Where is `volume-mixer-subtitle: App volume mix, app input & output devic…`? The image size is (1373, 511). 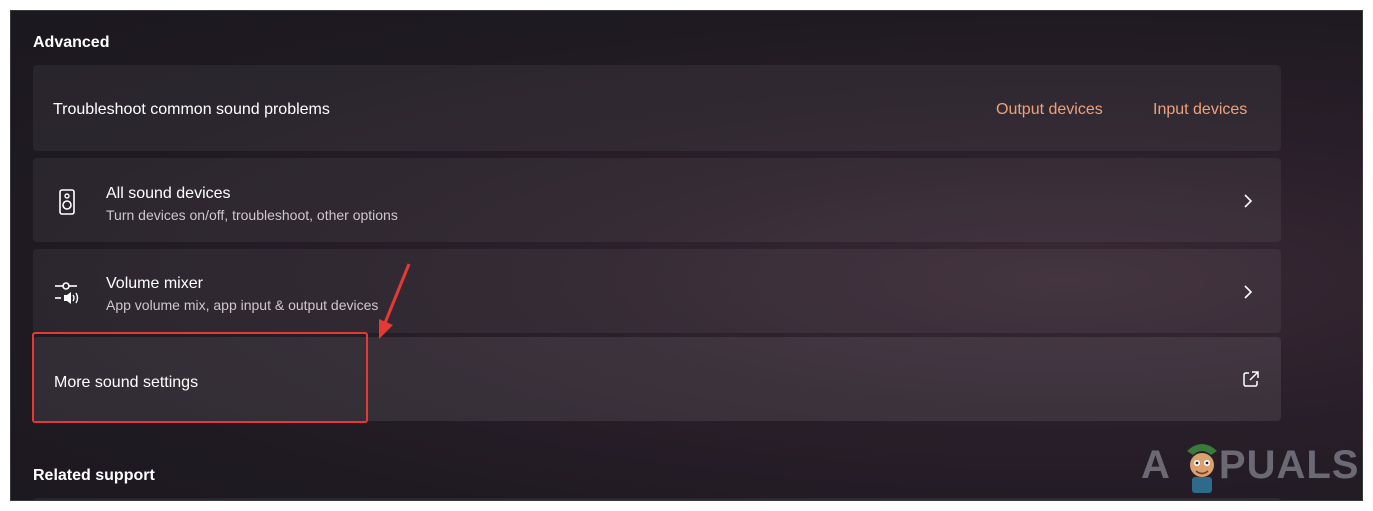
volume-mixer-subtitle: App volume mix, app input & output devic… is located at coordinates (242, 305).